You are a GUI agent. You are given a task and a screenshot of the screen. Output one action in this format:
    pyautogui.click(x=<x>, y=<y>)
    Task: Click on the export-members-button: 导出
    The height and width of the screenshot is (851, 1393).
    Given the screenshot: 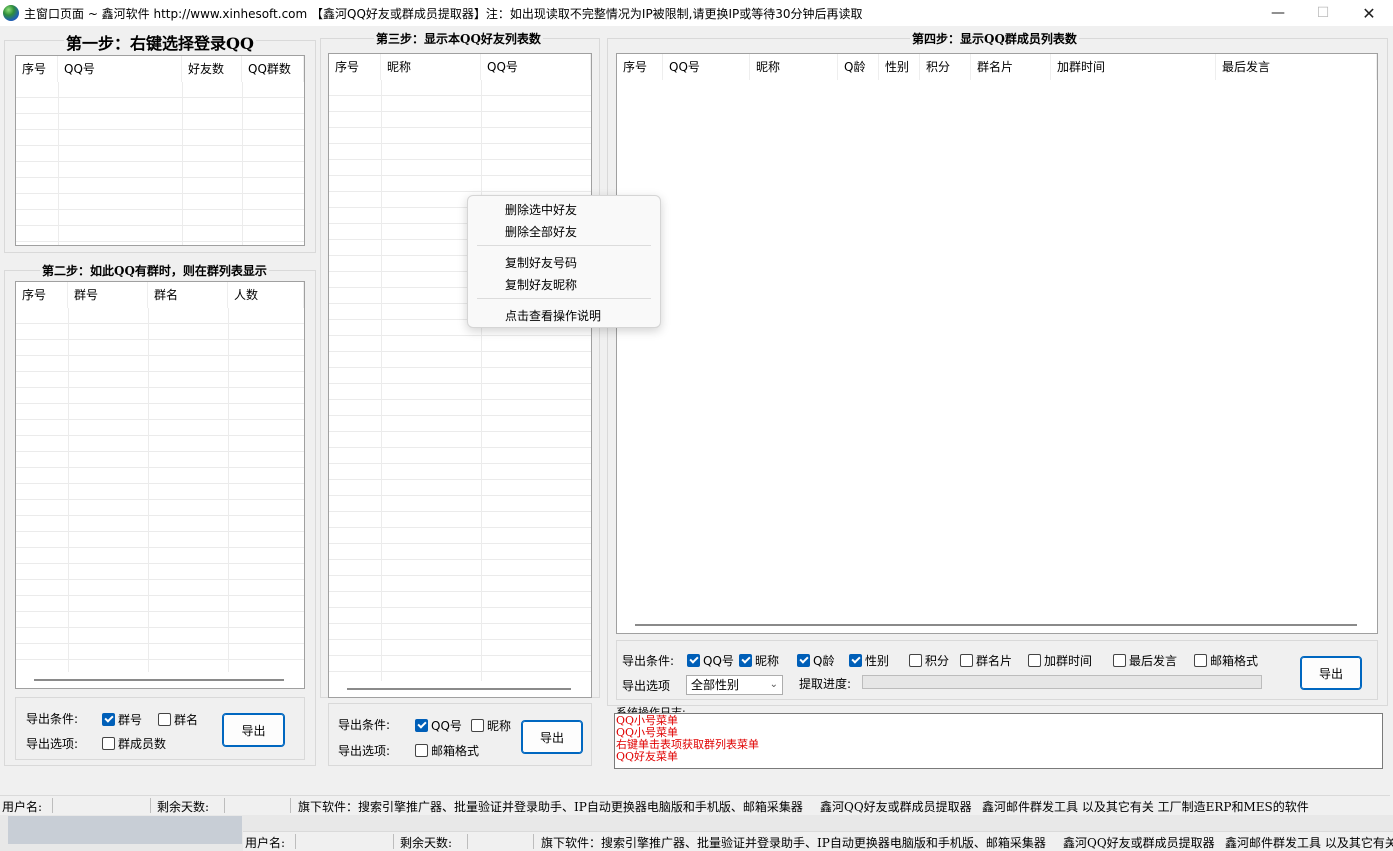 What is the action you would take?
    pyautogui.click(x=1331, y=673)
    